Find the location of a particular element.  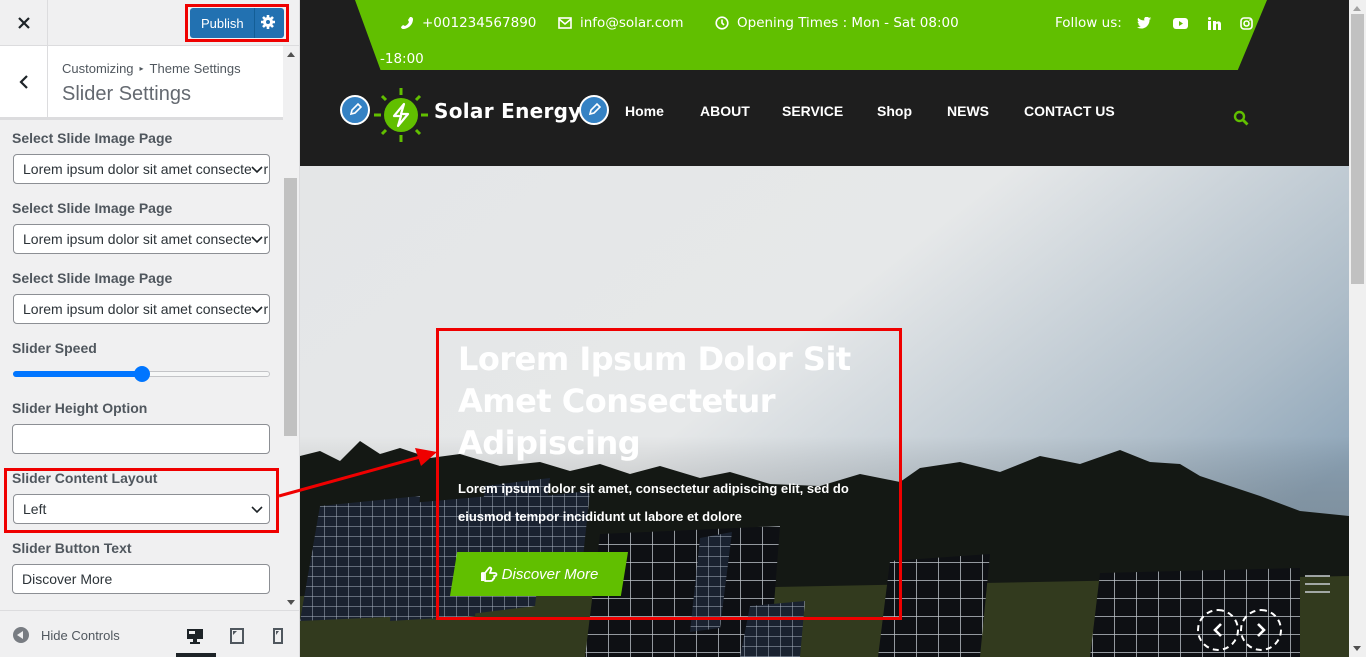

twitter-link is located at coordinates (1144, 23).